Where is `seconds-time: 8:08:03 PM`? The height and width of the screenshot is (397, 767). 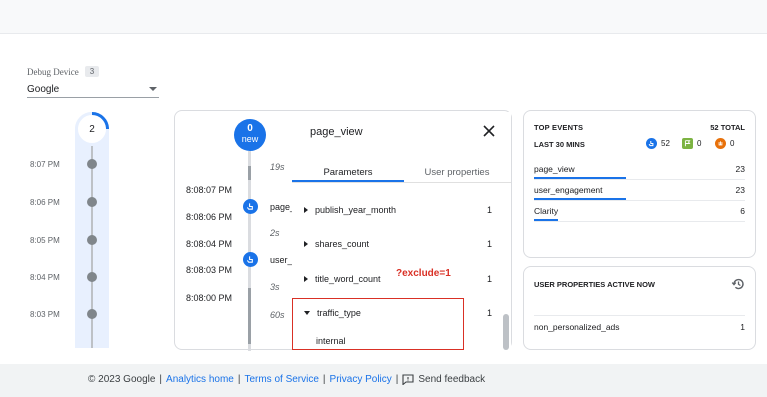
seconds-time: 8:08:03 PM is located at coordinates (209, 270).